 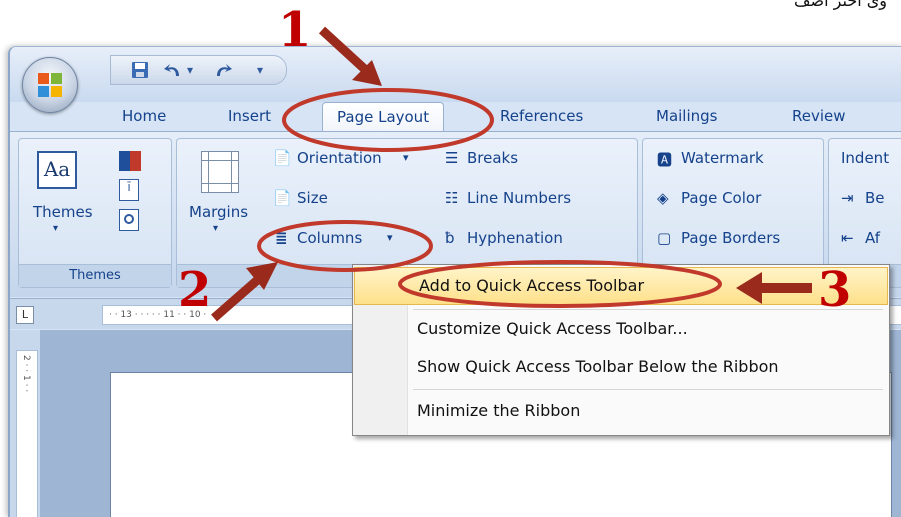 What do you see at coordinates (390, 237) in the screenshot?
I see `columns-dropdown-icon: ▾` at bounding box center [390, 237].